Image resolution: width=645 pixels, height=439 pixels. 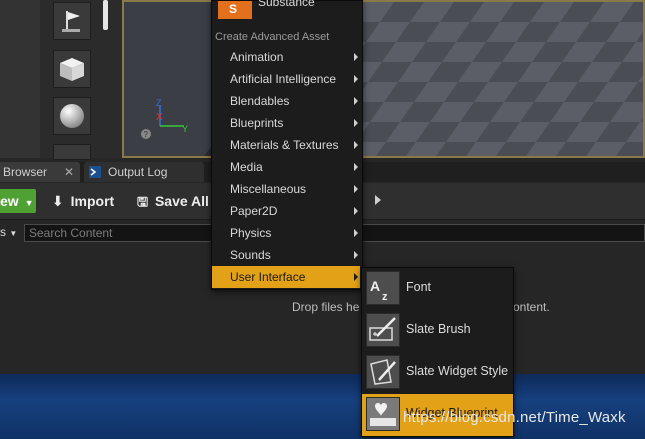 What do you see at coordinates (383, 372) in the screenshot?
I see `slate-widget-style-icon` at bounding box center [383, 372].